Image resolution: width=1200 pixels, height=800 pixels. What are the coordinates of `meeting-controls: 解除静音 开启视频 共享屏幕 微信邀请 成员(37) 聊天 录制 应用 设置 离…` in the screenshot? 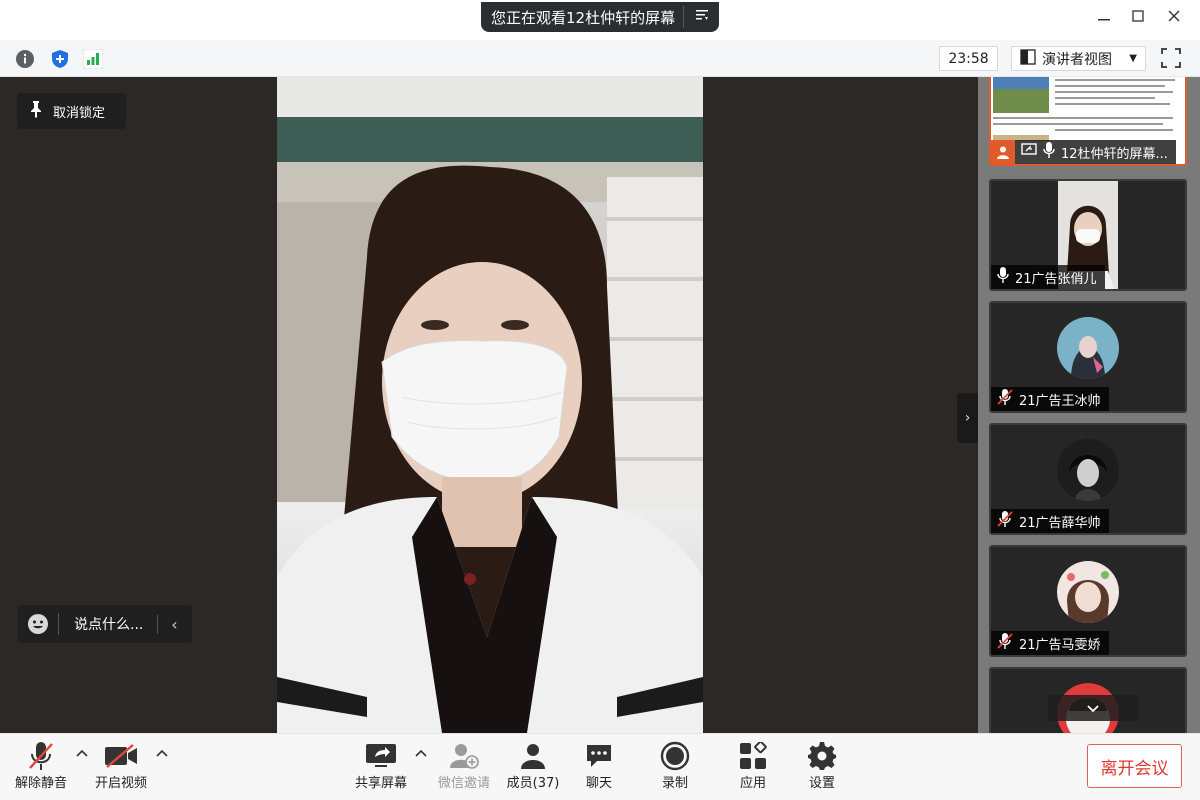 It's located at (600, 766).